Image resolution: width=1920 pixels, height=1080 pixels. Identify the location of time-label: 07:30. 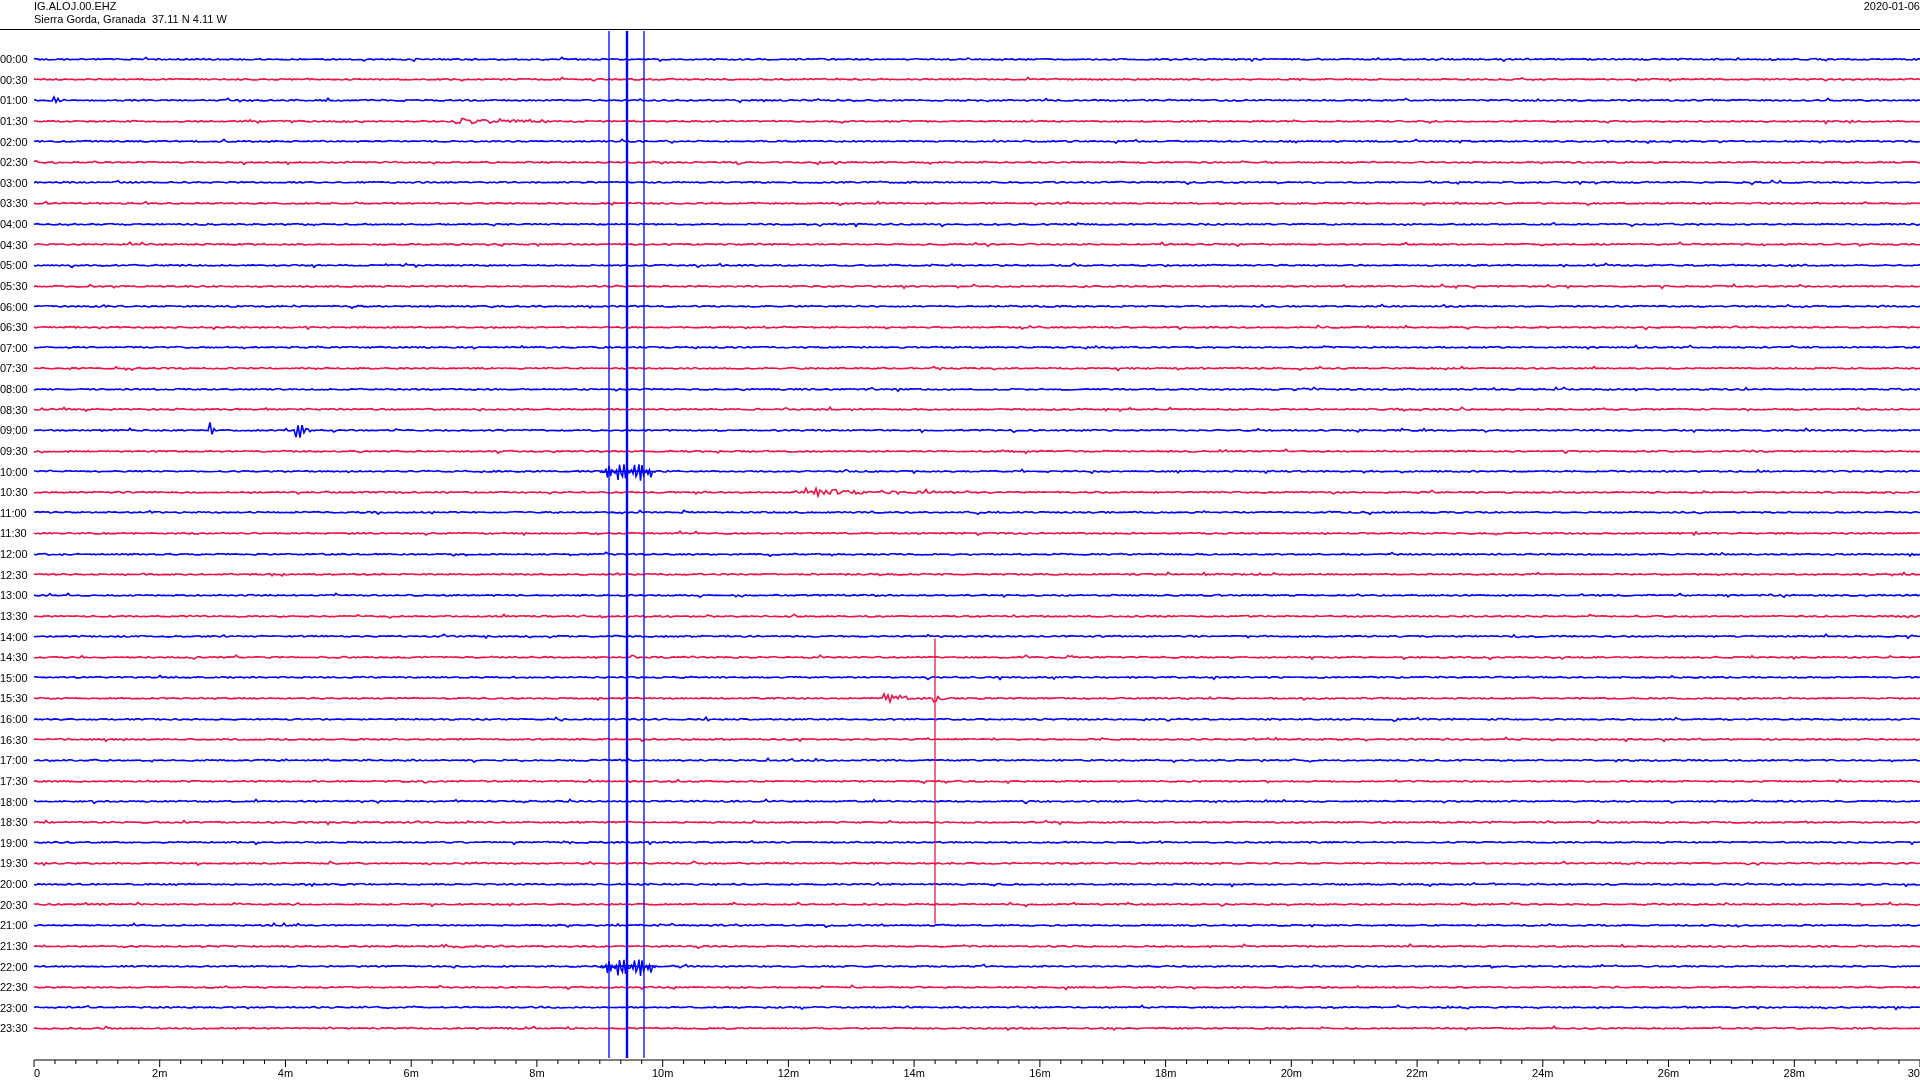
(14, 368).